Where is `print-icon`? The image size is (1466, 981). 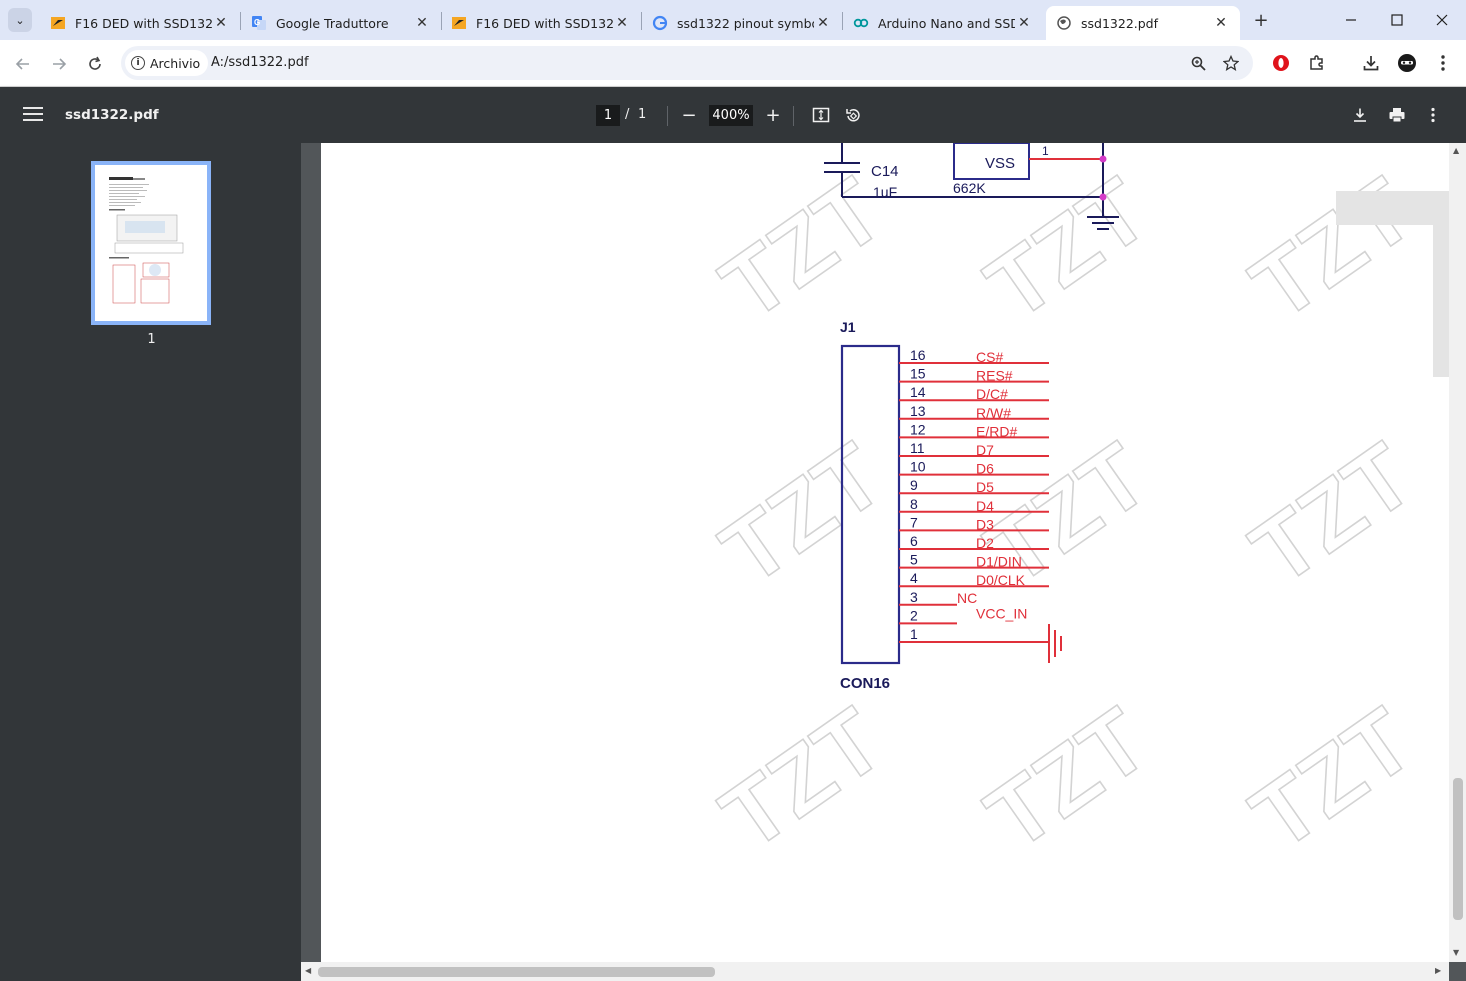 print-icon is located at coordinates (1397, 115).